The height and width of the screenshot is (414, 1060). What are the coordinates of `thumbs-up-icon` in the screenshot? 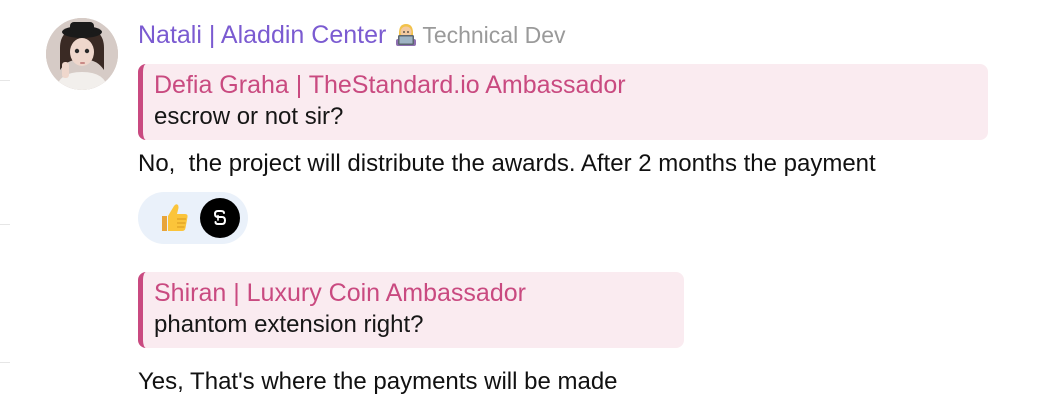 It's located at (174, 218).